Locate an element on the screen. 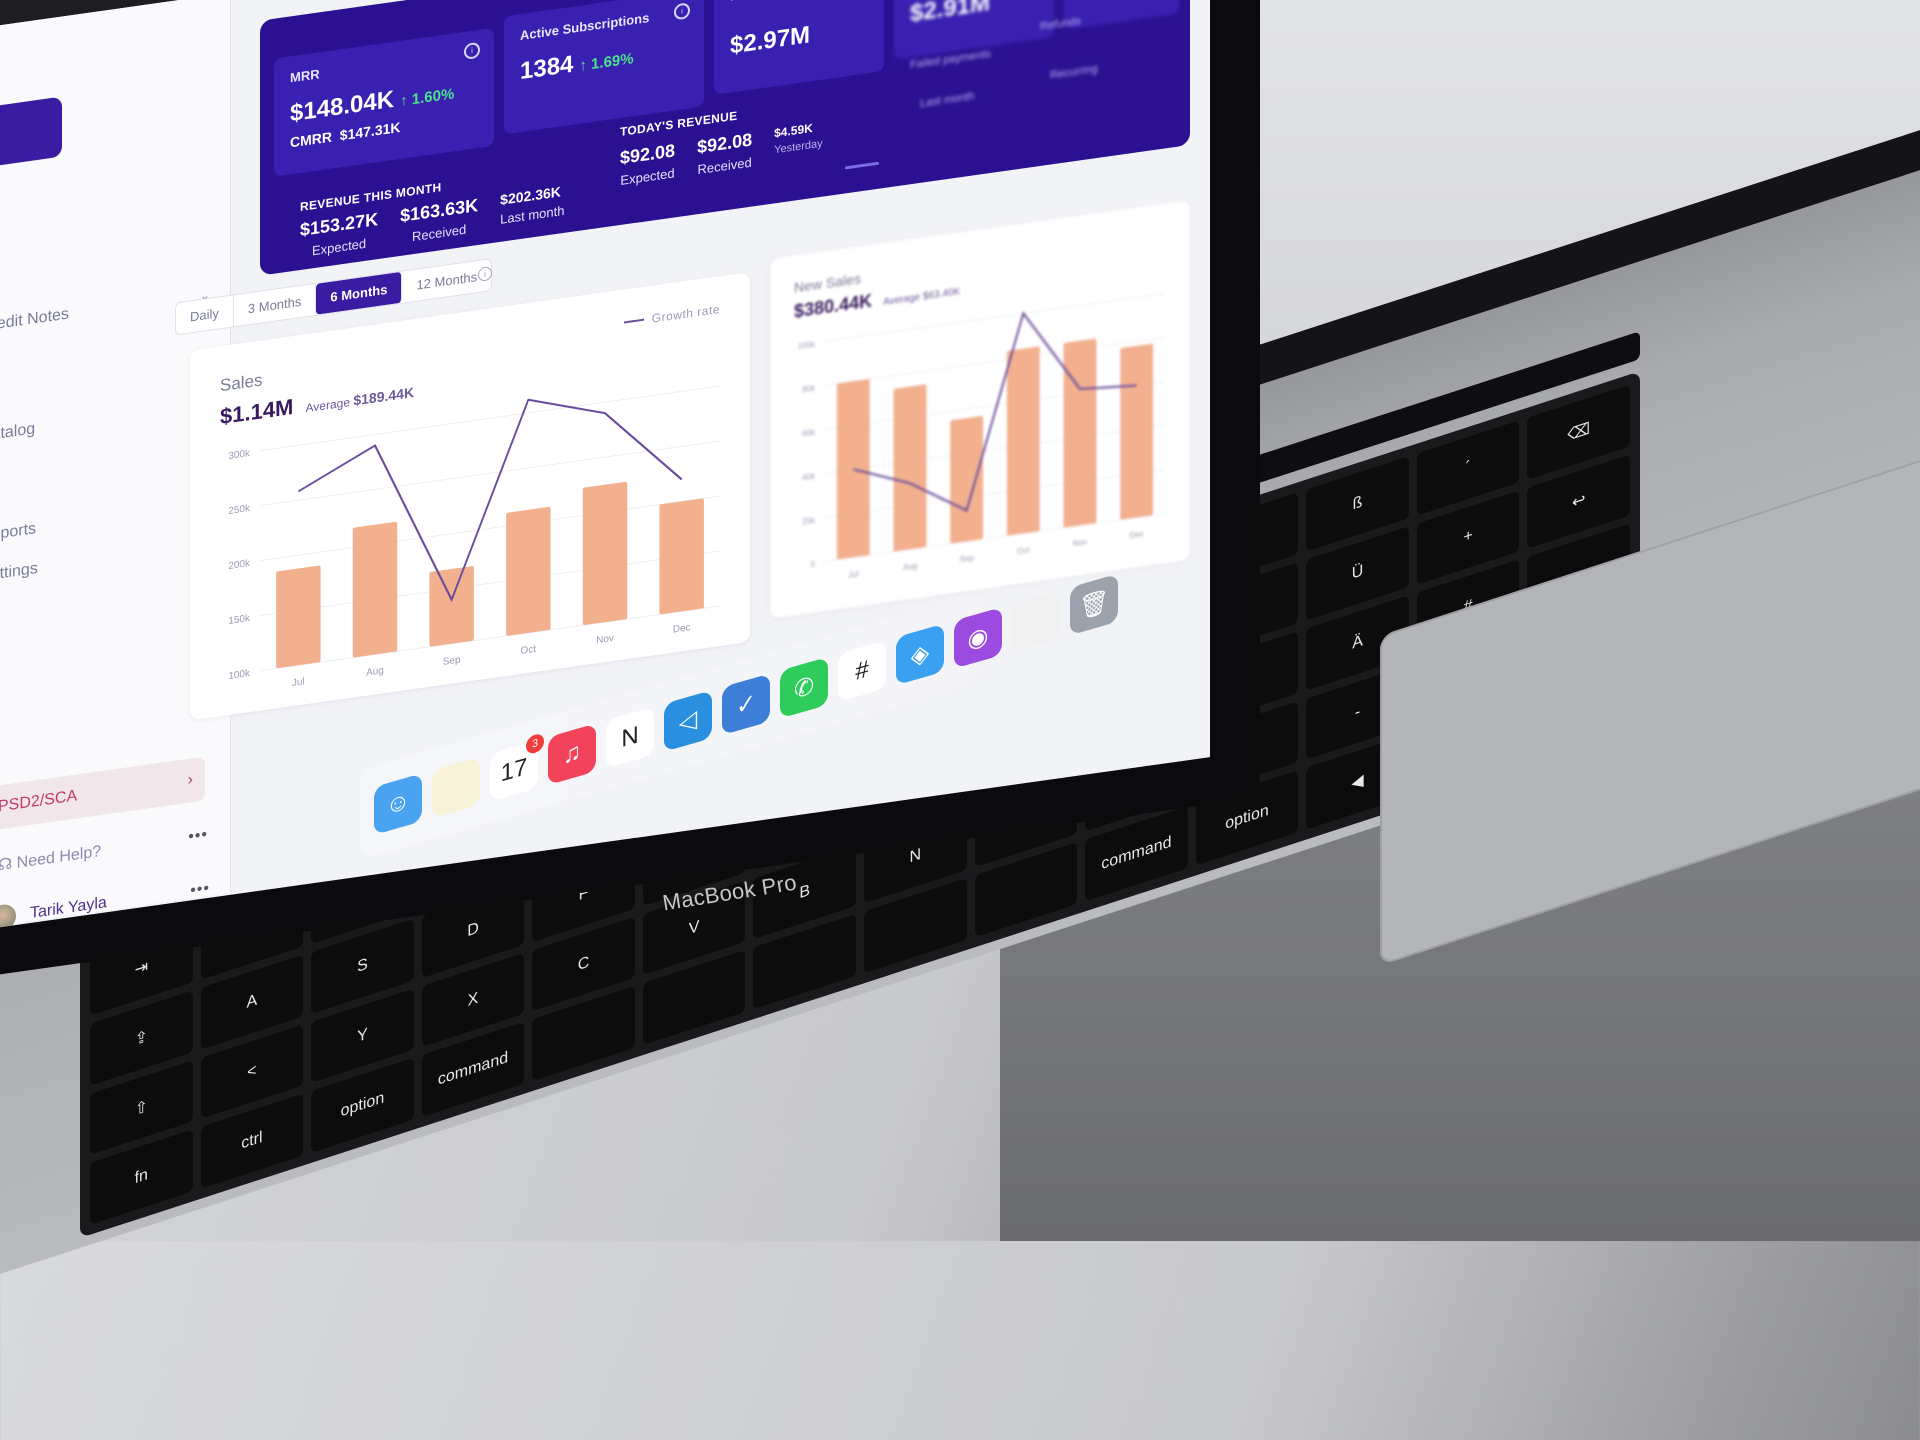 The width and height of the screenshot is (1920, 1440). sidebar-item-help: ☊ Need Help? ••• is located at coordinates (104, 851).